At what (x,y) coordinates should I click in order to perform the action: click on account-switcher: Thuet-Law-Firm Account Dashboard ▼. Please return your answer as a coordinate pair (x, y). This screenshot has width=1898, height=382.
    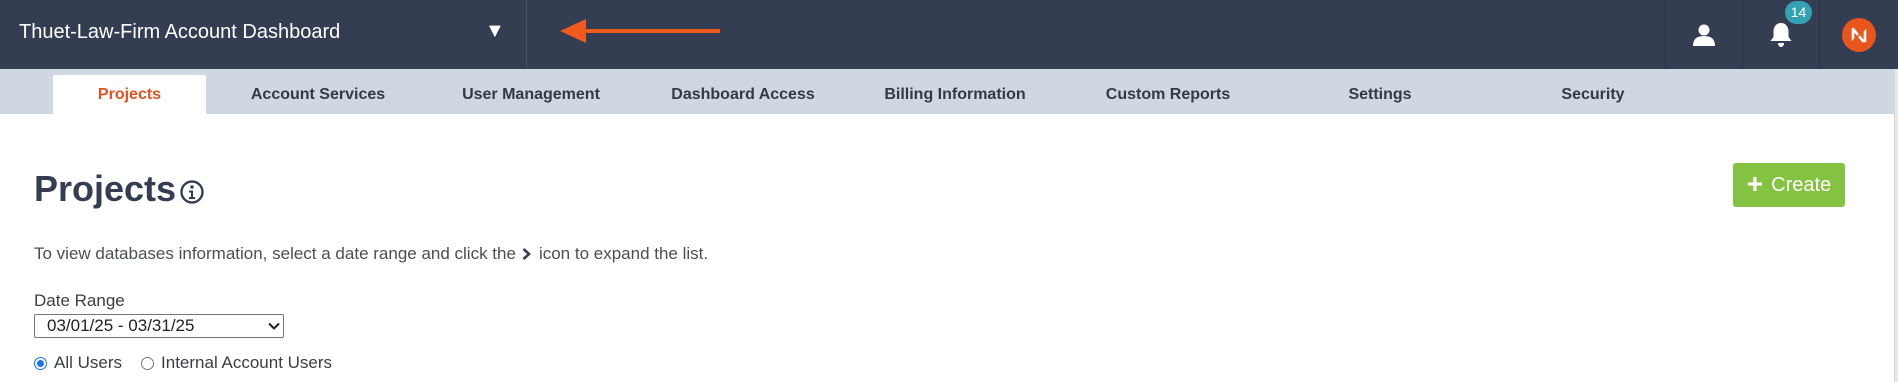
    Looking at the image, I should click on (263, 34).